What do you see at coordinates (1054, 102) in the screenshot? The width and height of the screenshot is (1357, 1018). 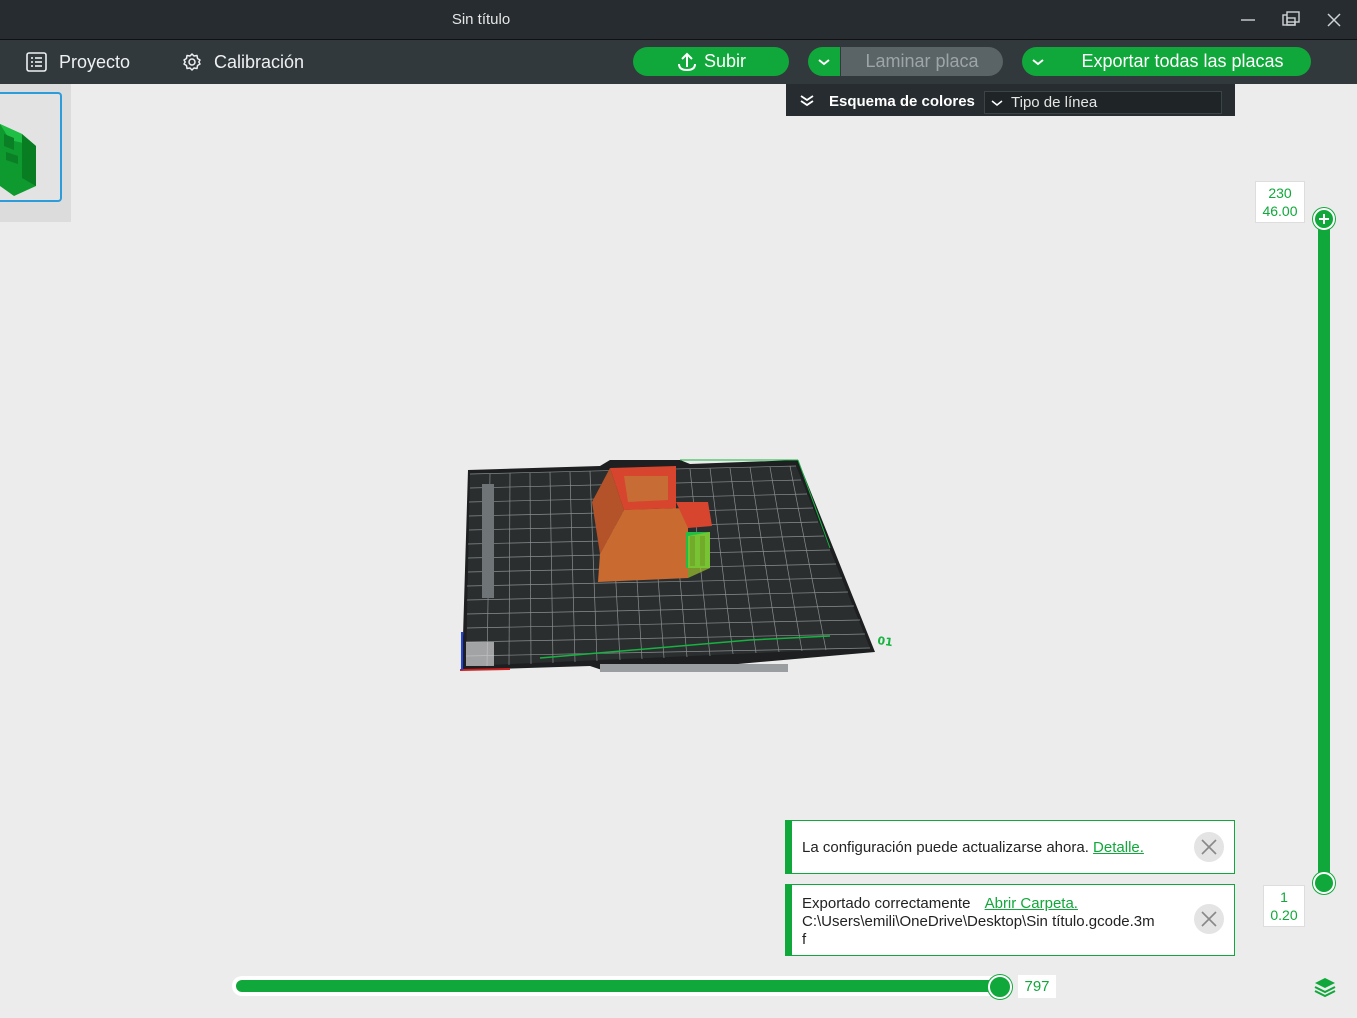 I see `color-scheme-value: Tipo de línea` at bounding box center [1054, 102].